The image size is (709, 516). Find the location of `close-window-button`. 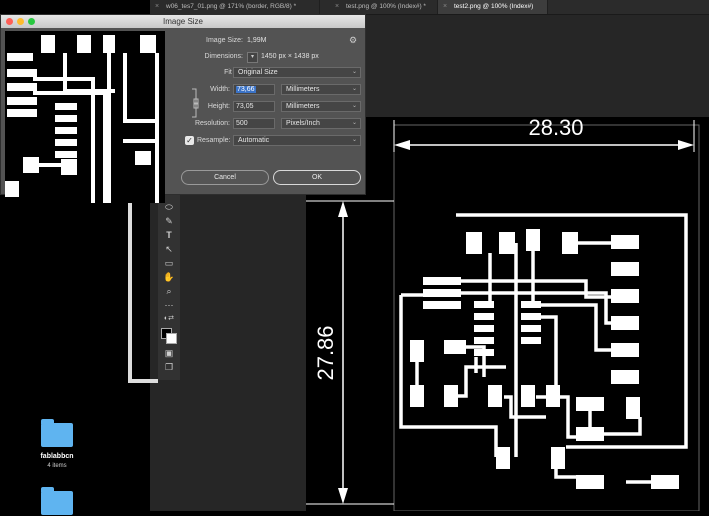

close-window-button is located at coordinates (9, 21).